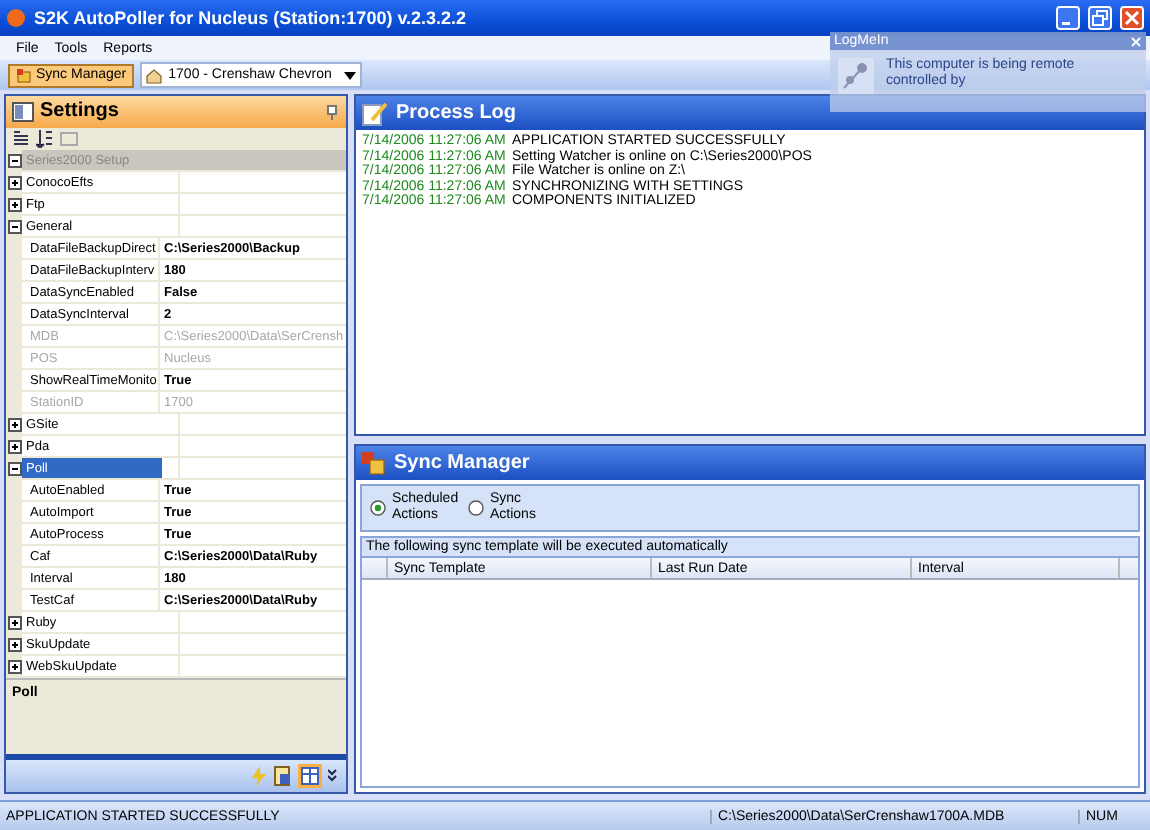 Image resolution: width=1150 pixels, height=830 pixels. I want to click on remote-control-icon, so click(856, 76).